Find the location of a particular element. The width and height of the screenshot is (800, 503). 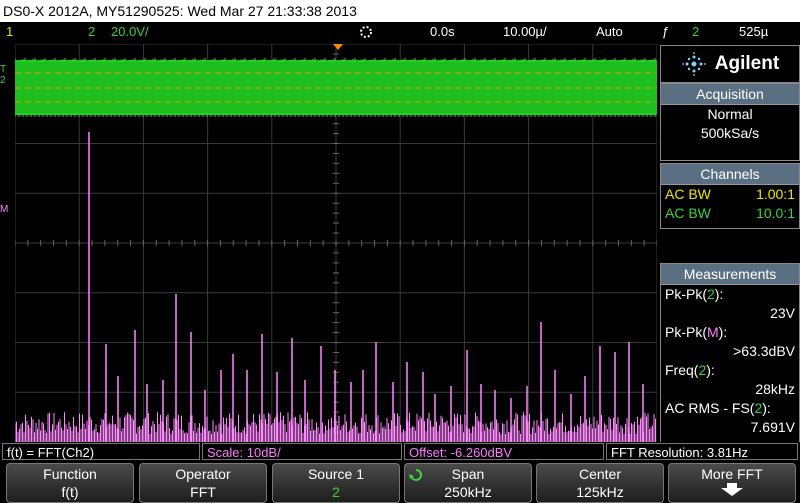

function-softkey-title: Function is located at coordinates (70, 474).